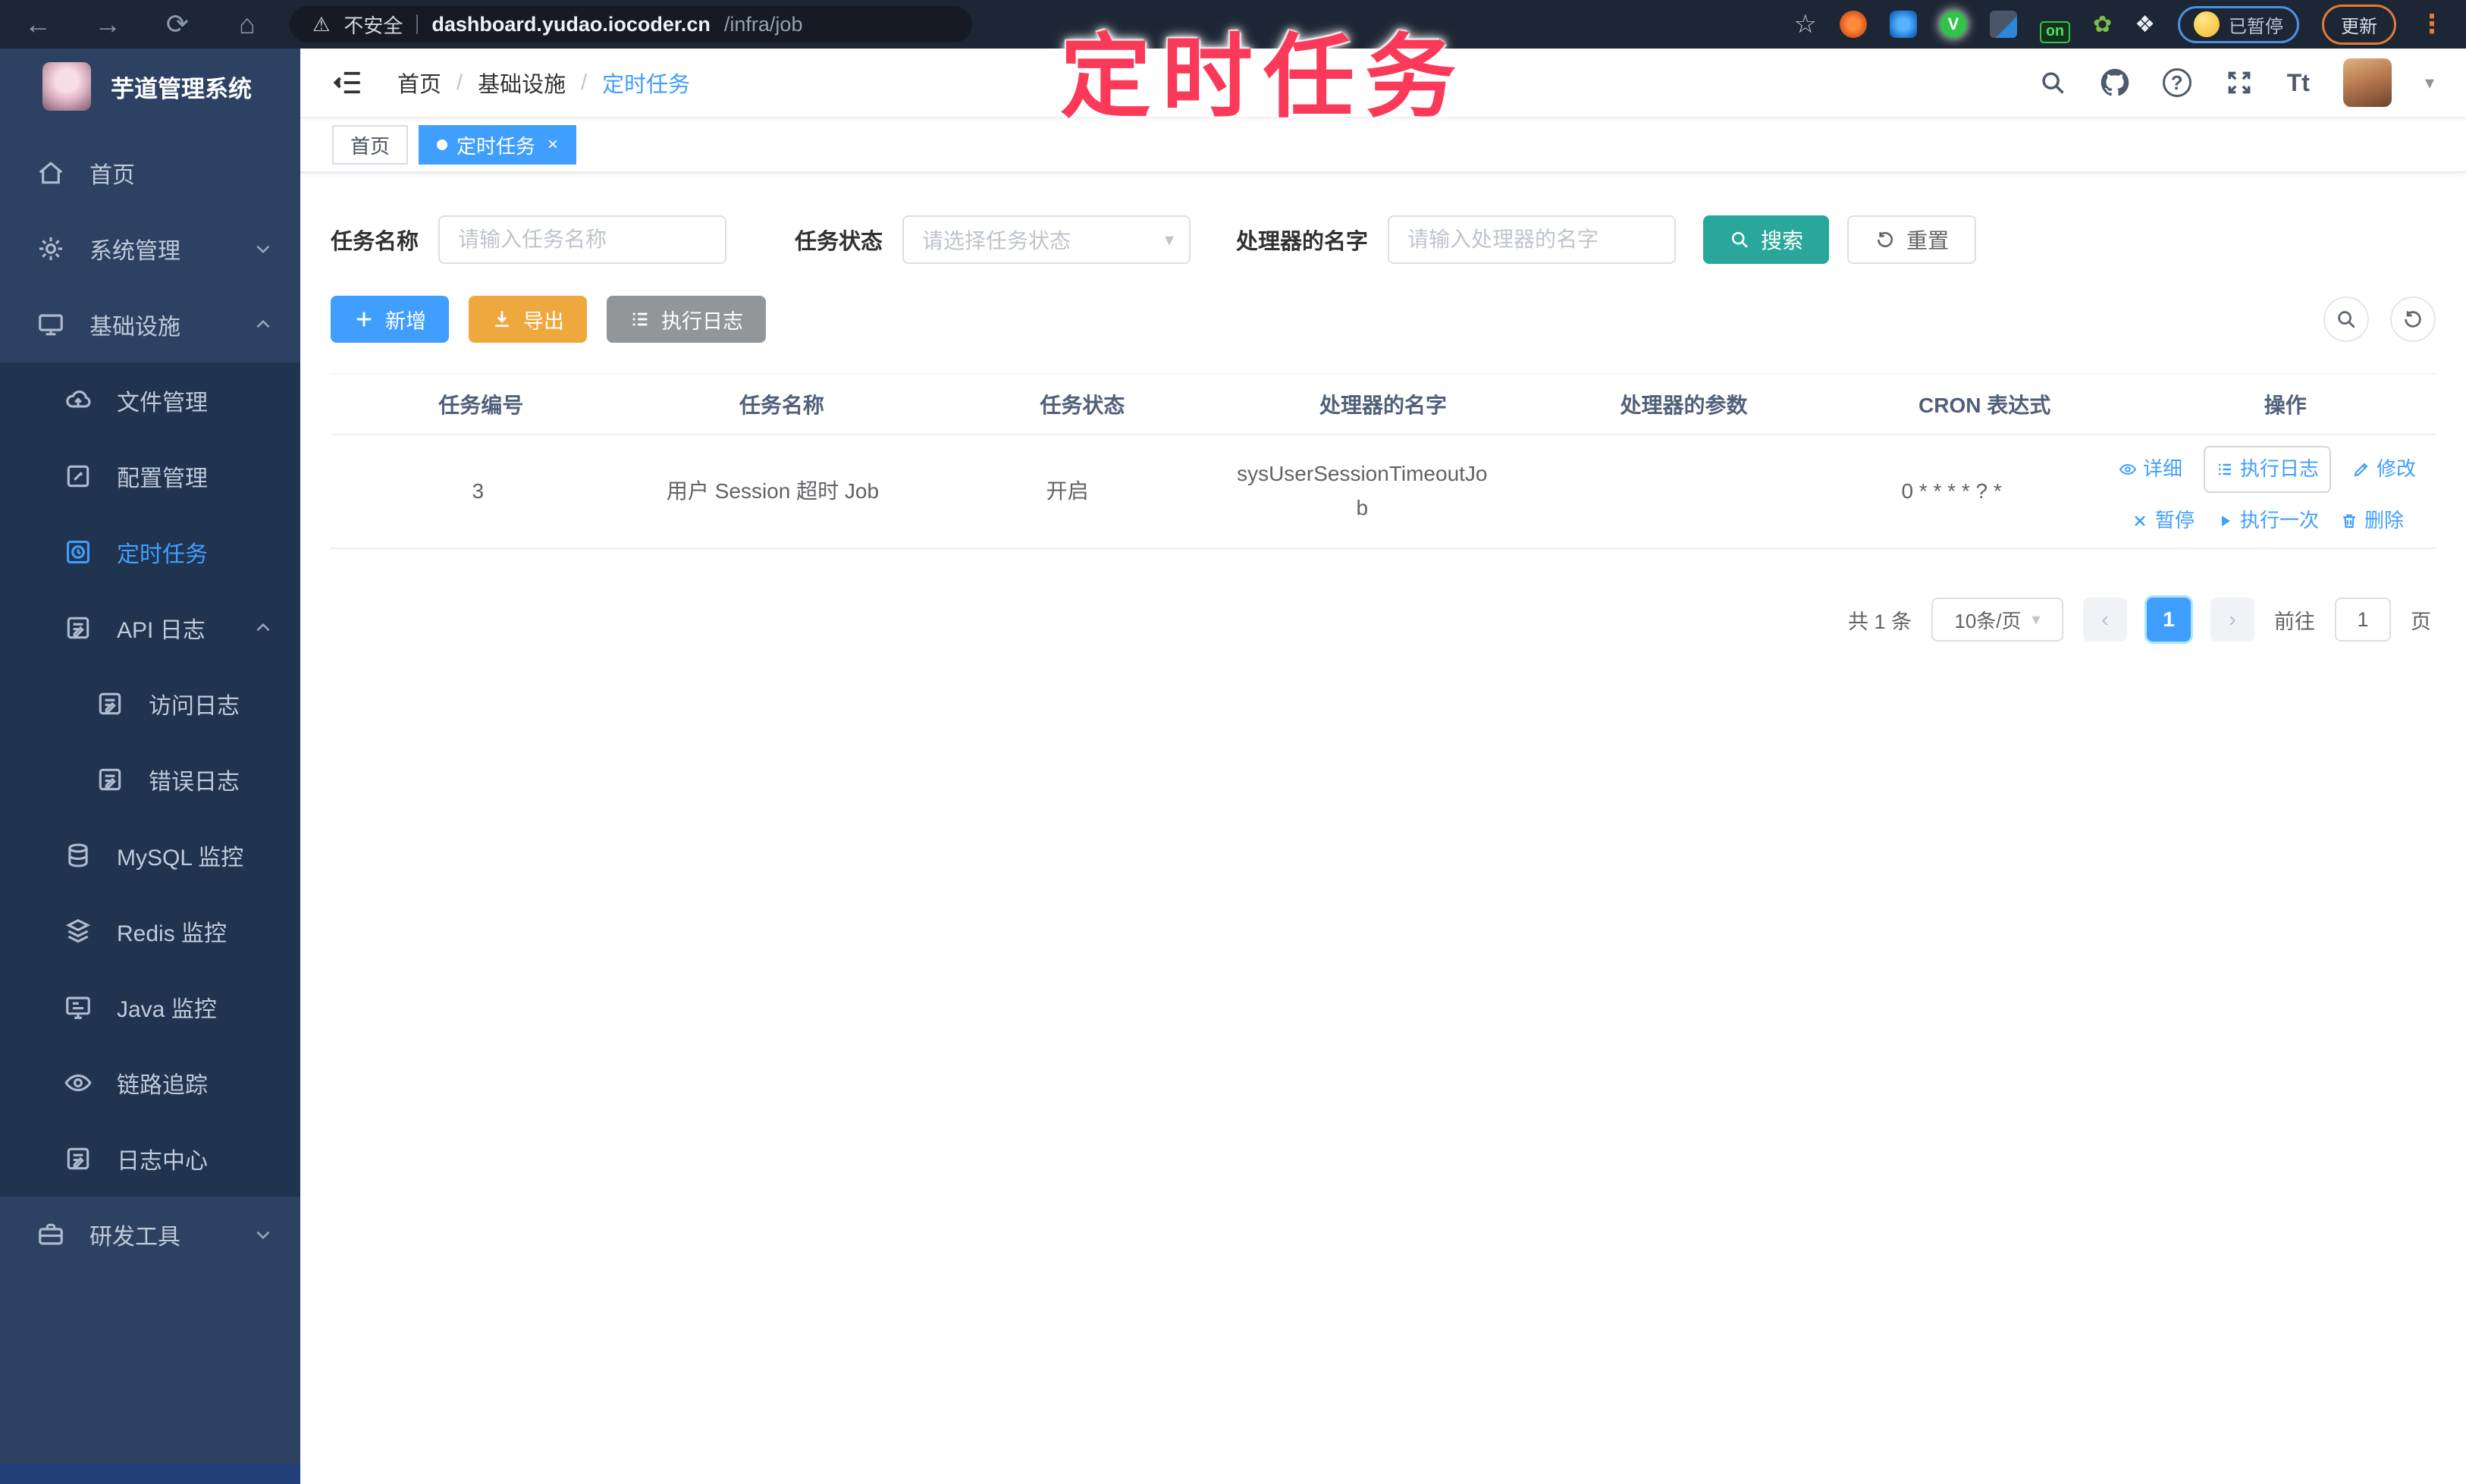  Describe the element at coordinates (2114, 83) in the screenshot. I see `github-icon` at that location.